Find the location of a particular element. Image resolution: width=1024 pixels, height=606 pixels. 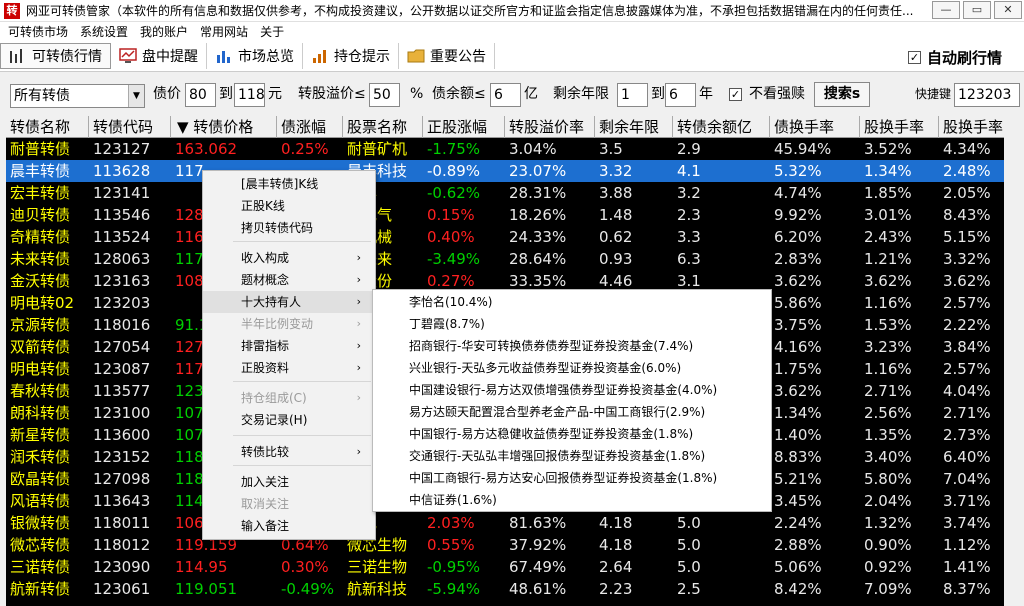

years-max-input: 6 is located at coordinates (680, 95).